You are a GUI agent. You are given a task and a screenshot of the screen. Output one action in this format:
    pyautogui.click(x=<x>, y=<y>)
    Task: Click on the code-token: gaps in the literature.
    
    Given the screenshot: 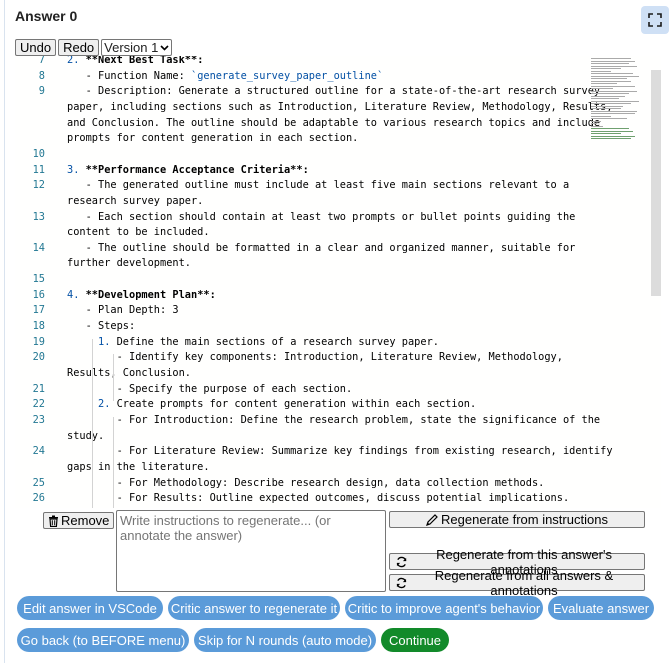 What is the action you would take?
    pyautogui.click(x=138, y=466)
    